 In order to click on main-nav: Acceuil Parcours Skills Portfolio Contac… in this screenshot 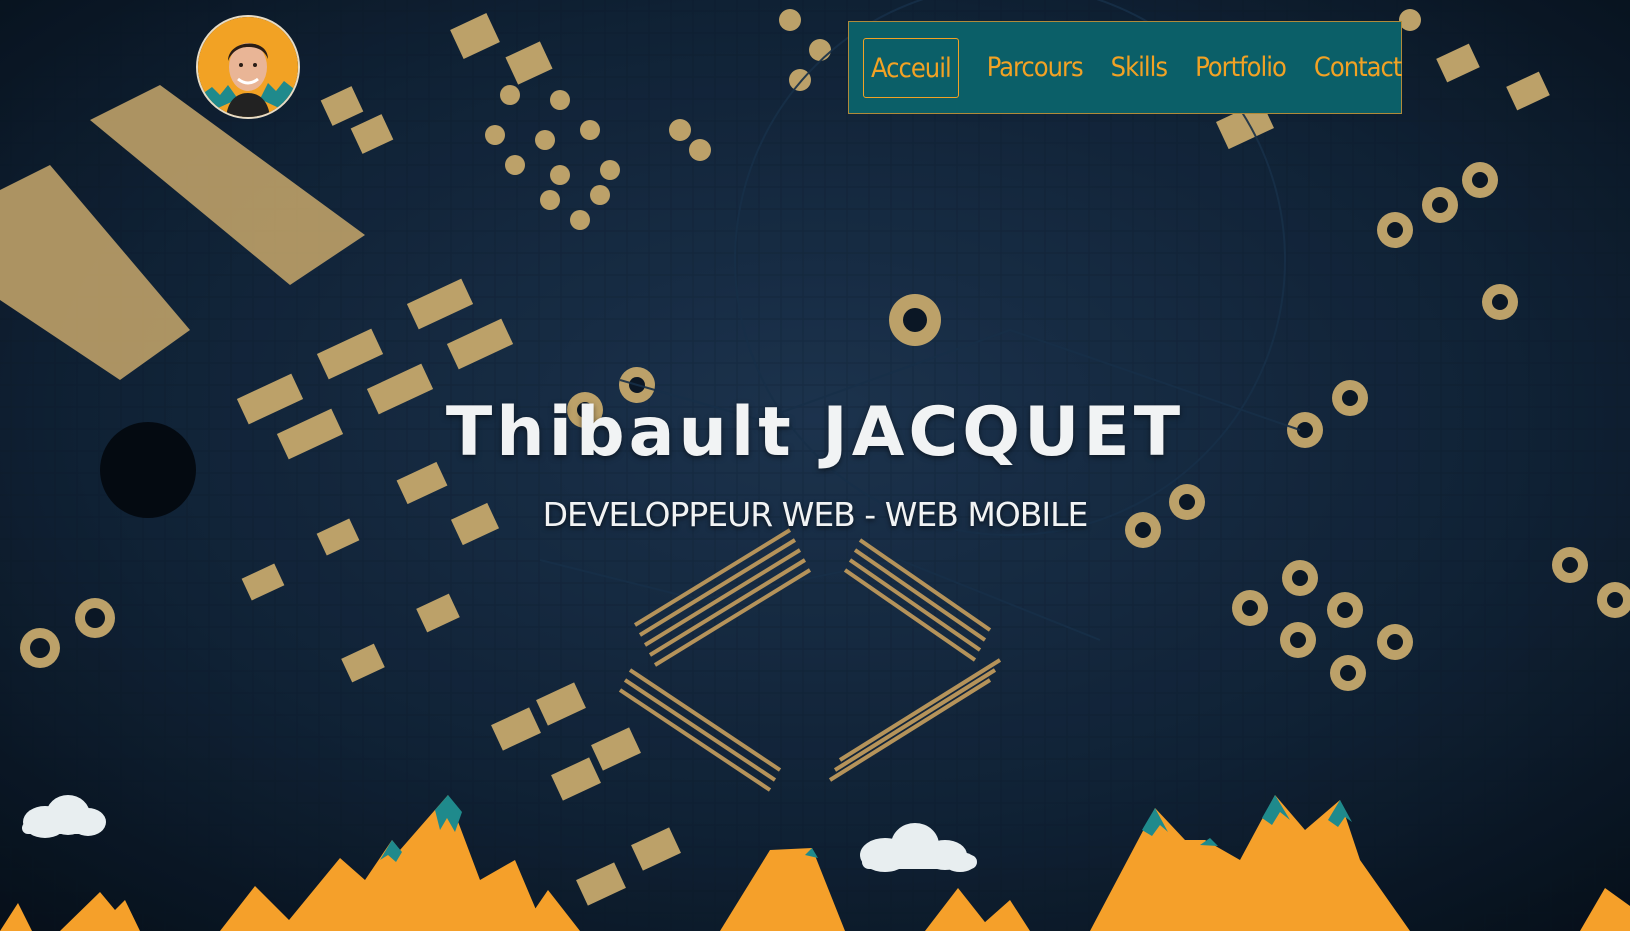, I will do `click(1125, 67)`.